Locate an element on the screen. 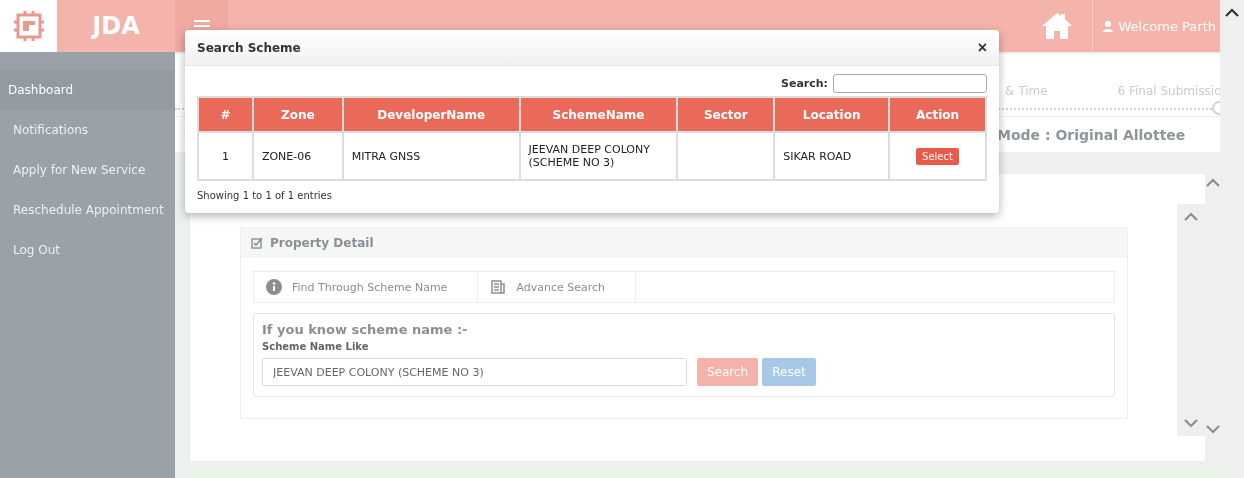  sidebar-item: Dashboard is located at coordinates (87, 90).